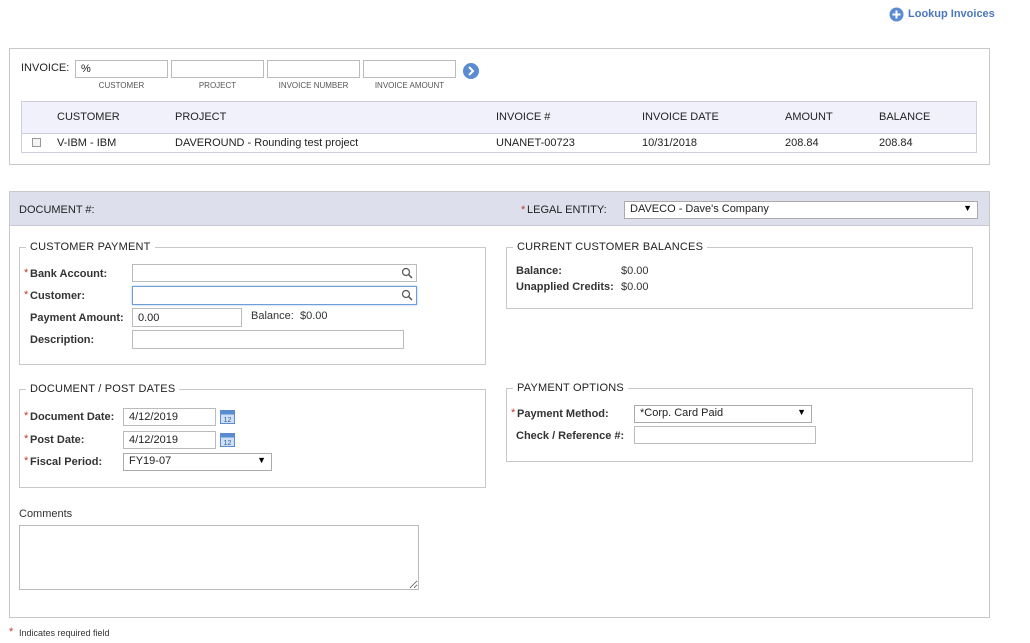  I want to click on legal-entity-label: LEGAL ENTITY:, so click(567, 210).